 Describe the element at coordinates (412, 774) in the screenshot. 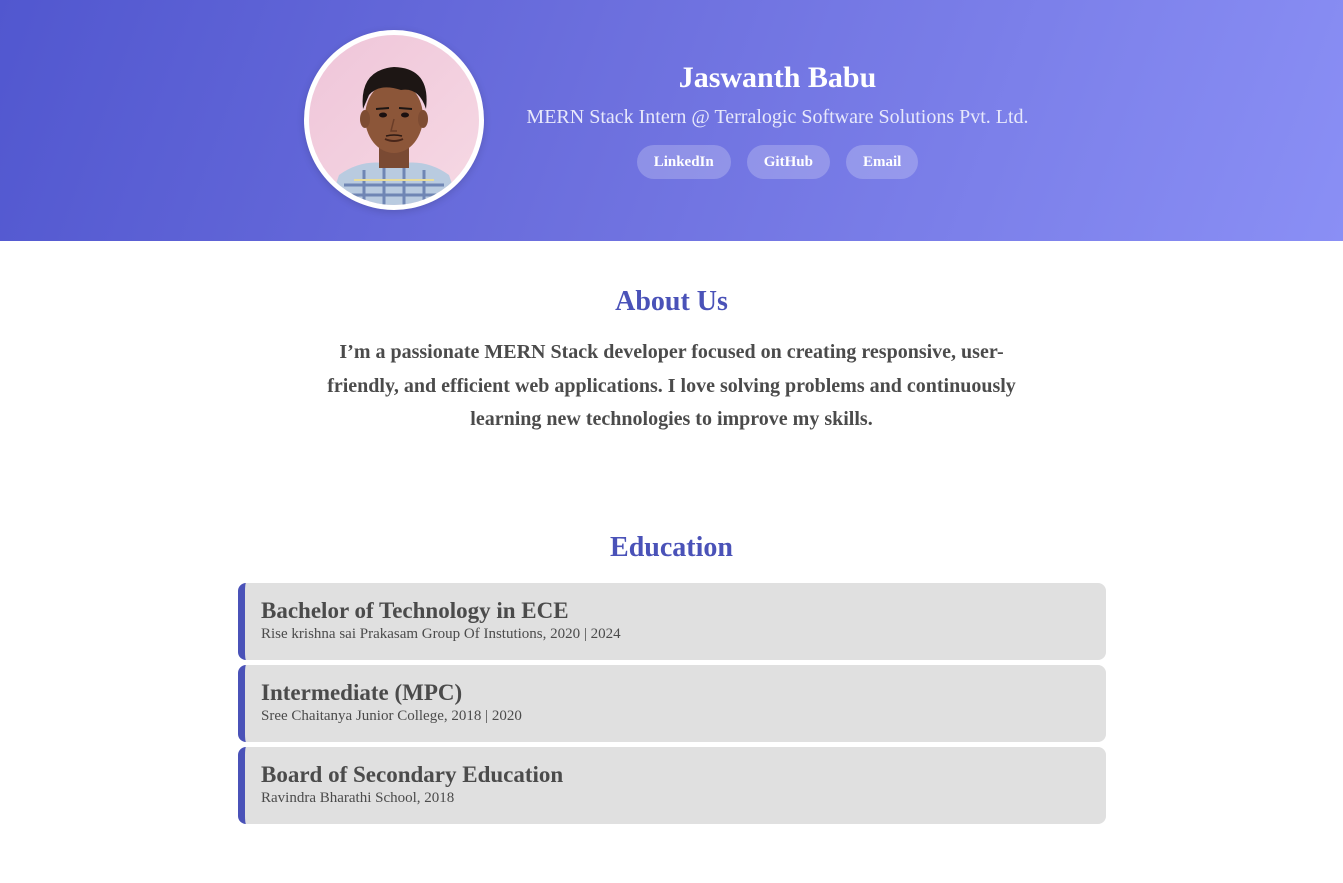

I see `education-degree: Board of Secondary Education` at that location.